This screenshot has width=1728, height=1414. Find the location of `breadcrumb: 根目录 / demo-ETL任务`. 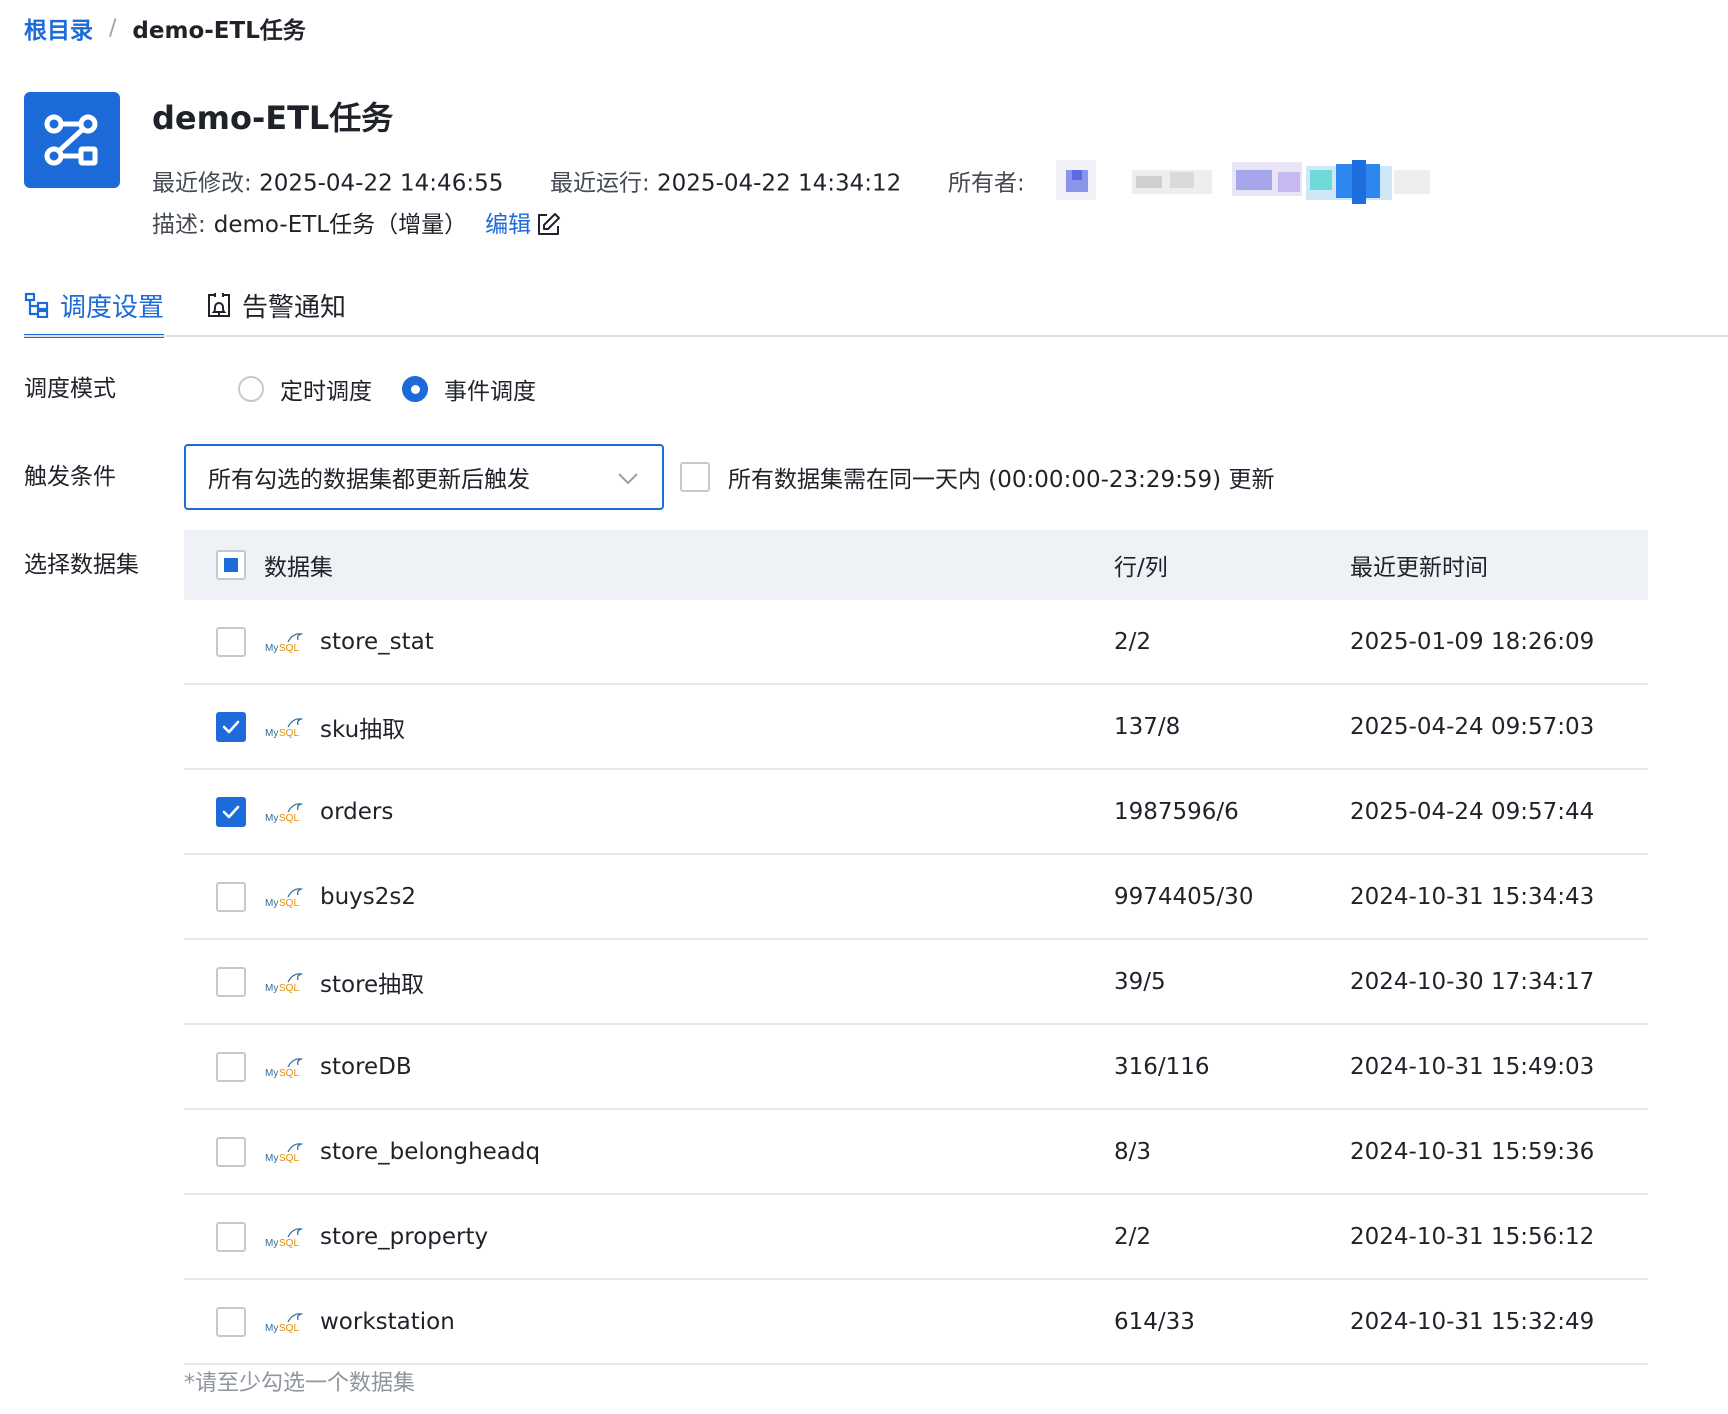

breadcrumb: 根目录 / demo-ETL任务 is located at coordinates (165, 28).